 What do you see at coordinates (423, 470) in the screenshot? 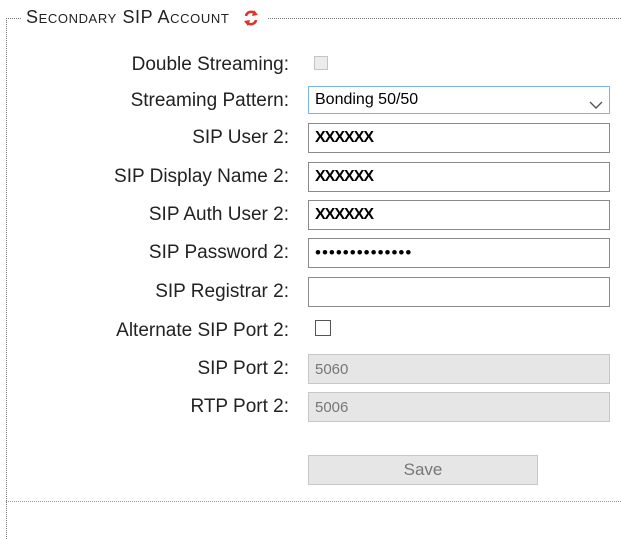
I see `save-button: Save` at bounding box center [423, 470].